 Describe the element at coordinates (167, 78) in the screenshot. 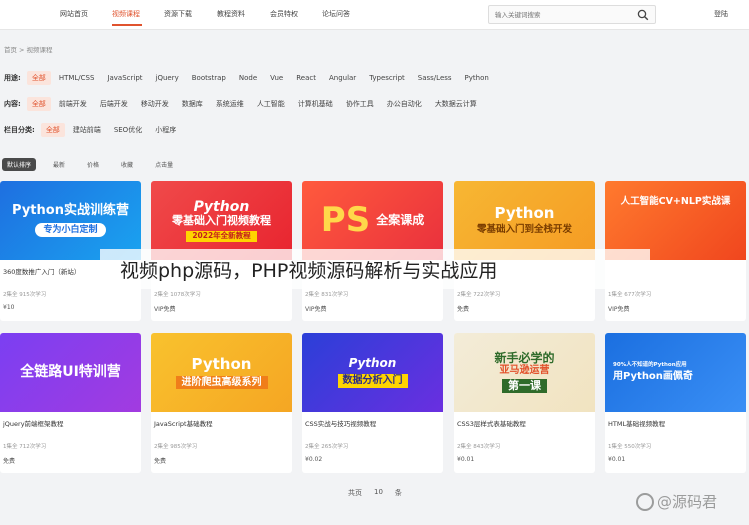

I see `filter-option: jQuery` at that location.